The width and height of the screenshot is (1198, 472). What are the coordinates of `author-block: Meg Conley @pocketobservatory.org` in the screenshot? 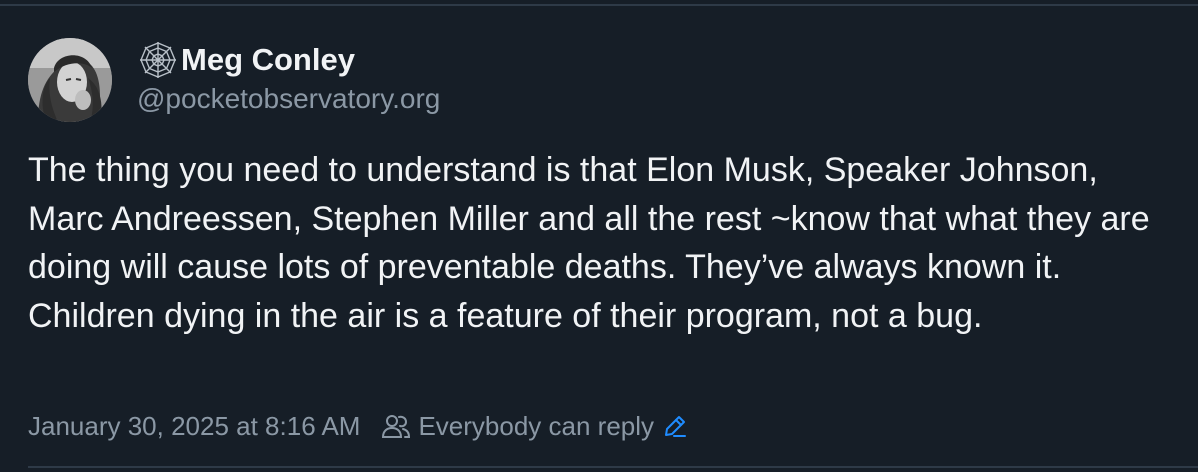 It's located at (288, 78).